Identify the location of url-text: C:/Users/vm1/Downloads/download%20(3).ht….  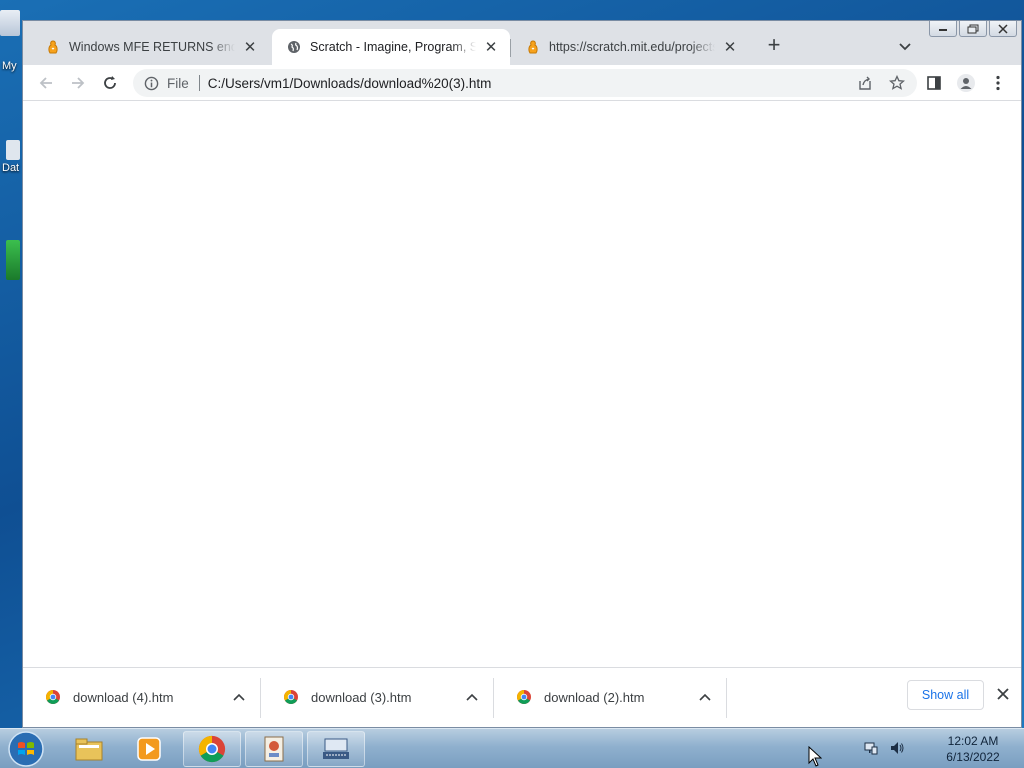
(350, 83).